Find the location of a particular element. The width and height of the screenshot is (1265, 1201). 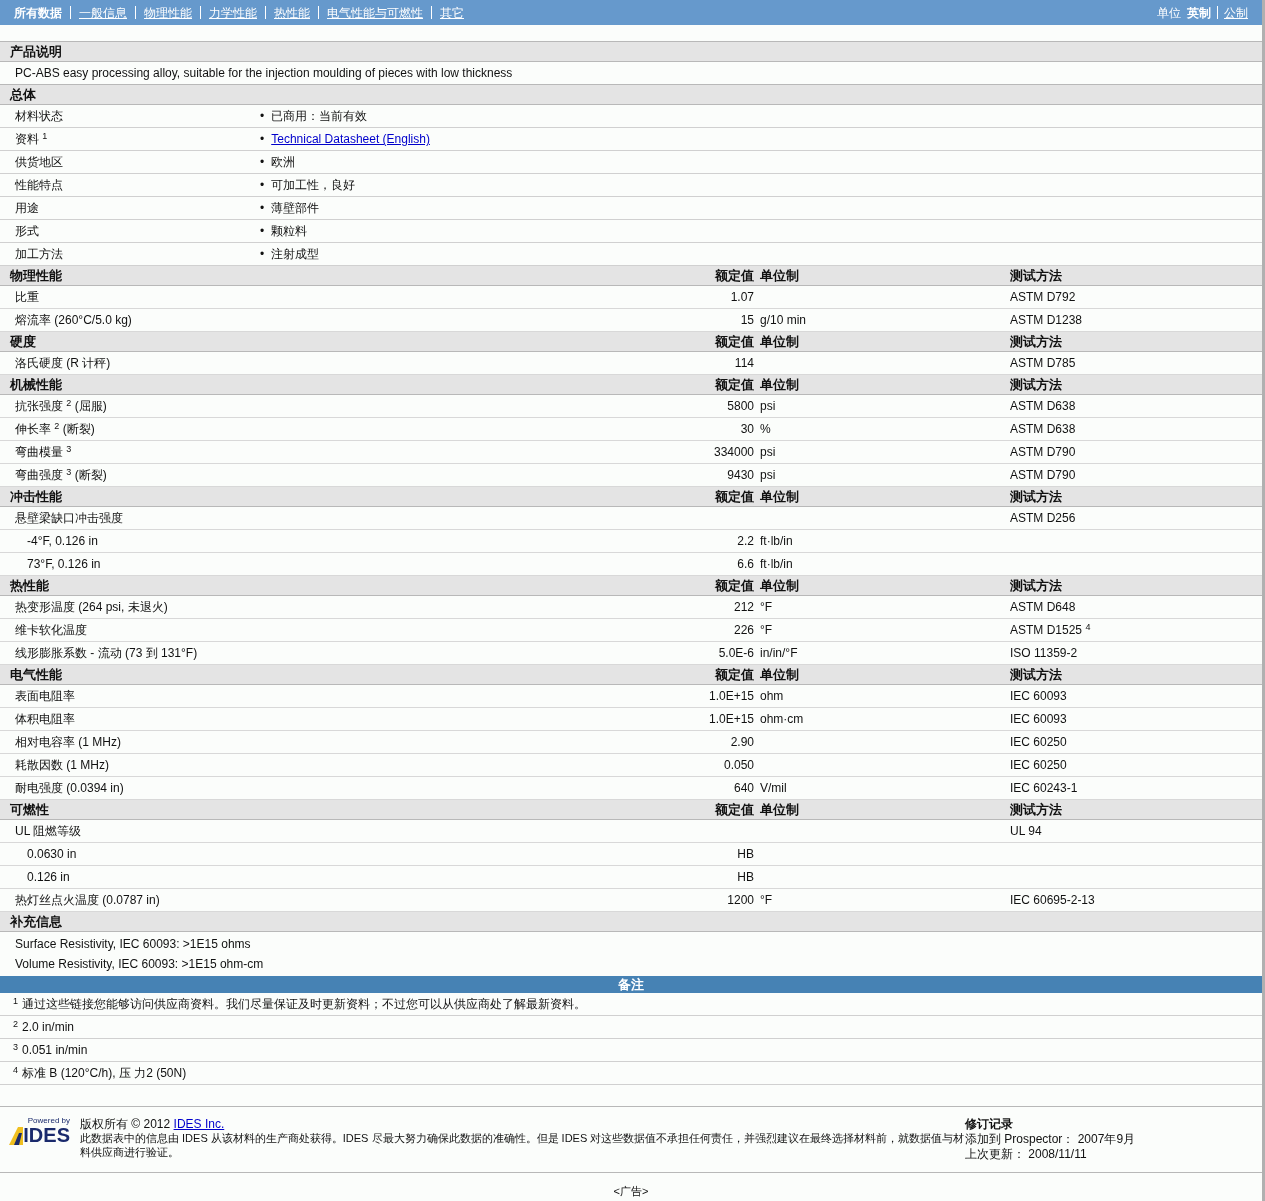

revision-text: 上次更新： 2008/11/11 is located at coordinates (1026, 1154).